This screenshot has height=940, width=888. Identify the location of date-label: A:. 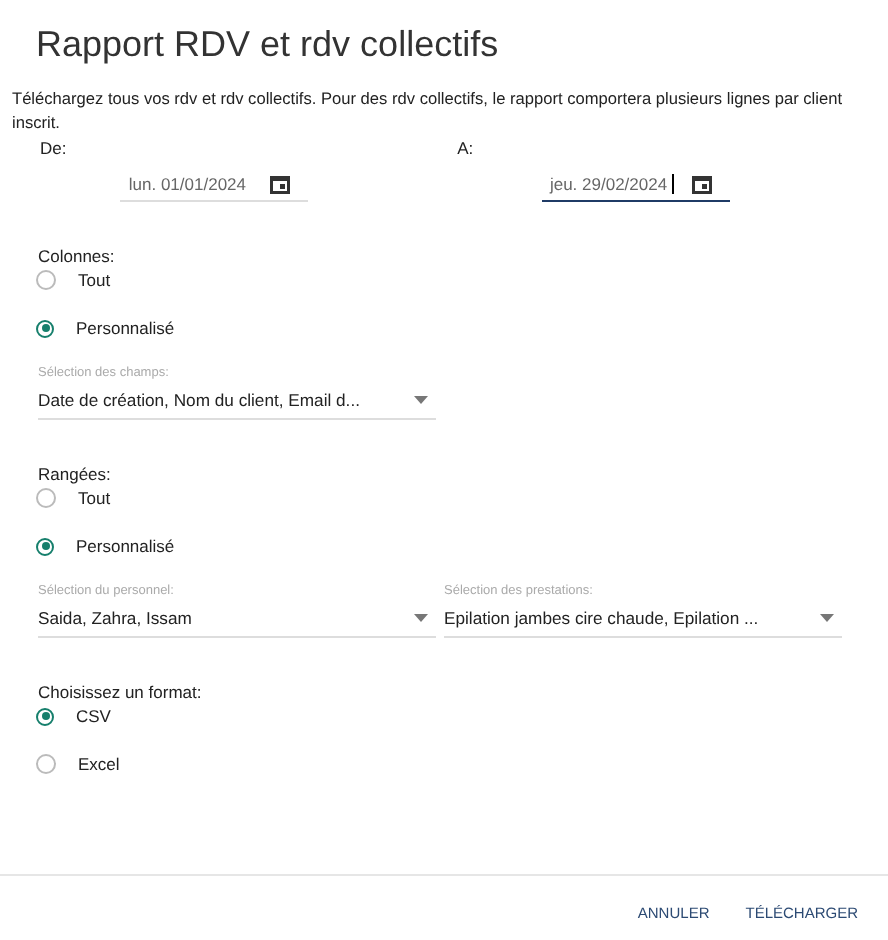
(466, 148).